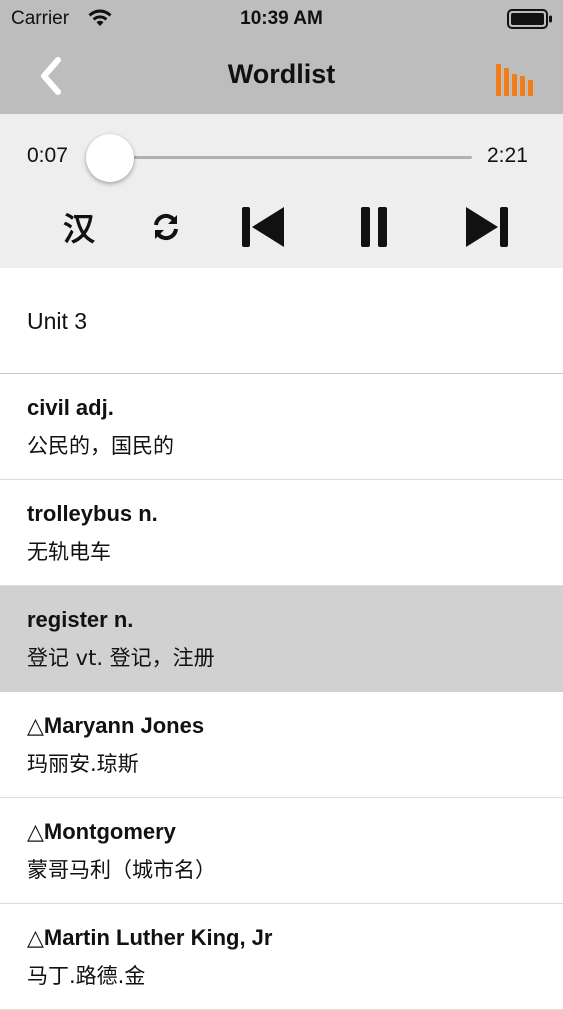  I want to click on previous-track-button, so click(263, 227).